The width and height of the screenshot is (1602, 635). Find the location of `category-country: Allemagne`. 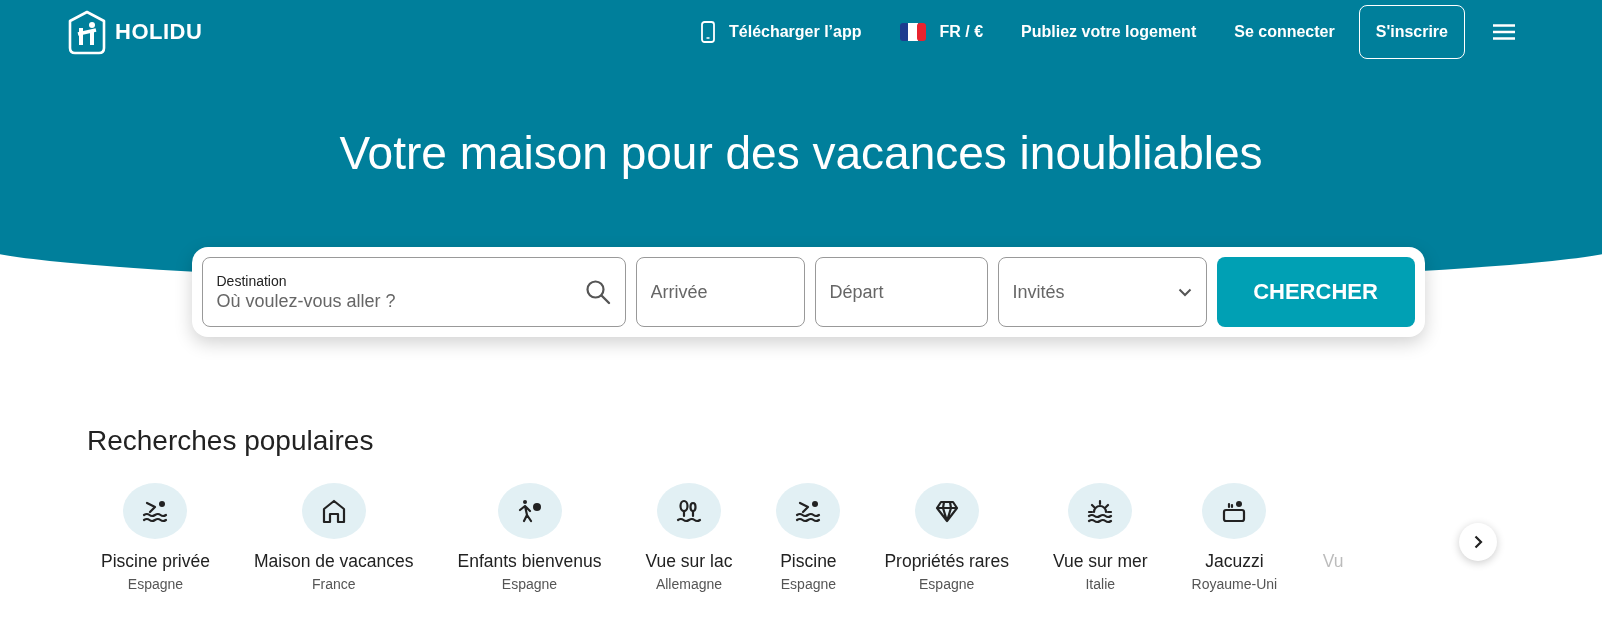

category-country: Allemagne is located at coordinates (689, 584).